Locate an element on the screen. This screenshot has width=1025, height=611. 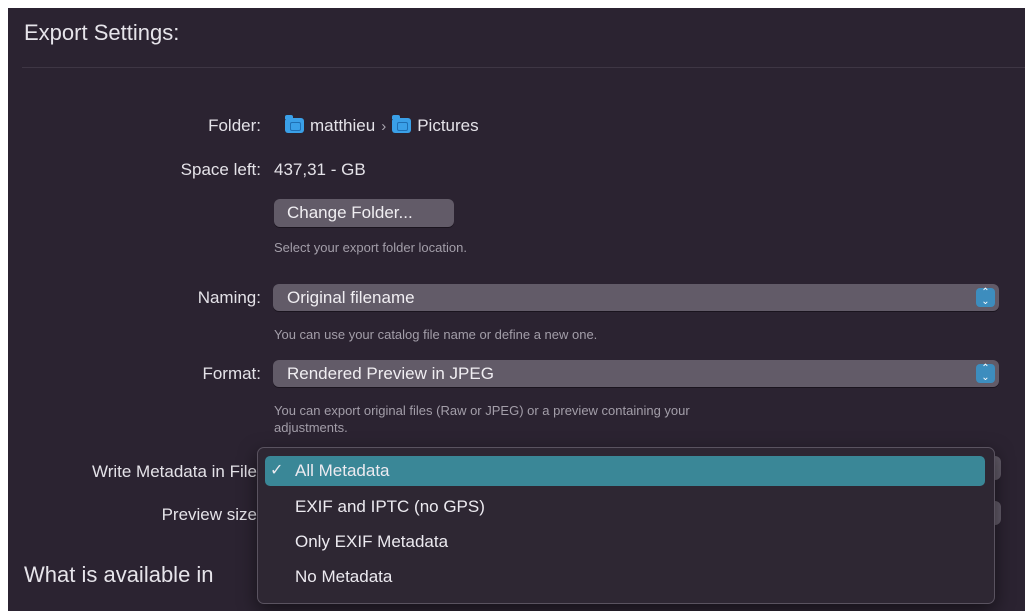
menu-item-label: No Metadata is located at coordinates (344, 576).